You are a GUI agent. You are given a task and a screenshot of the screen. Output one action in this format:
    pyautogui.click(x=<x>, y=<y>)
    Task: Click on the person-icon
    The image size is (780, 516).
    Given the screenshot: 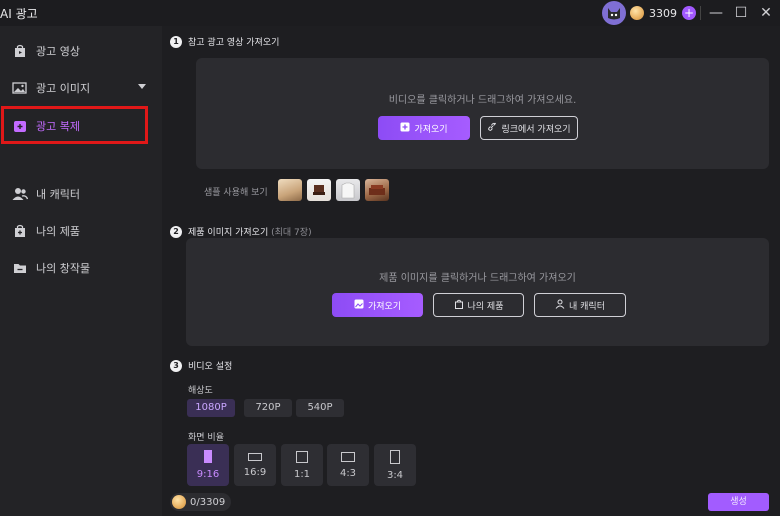 What is the action you would take?
    pyautogui.click(x=560, y=305)
    